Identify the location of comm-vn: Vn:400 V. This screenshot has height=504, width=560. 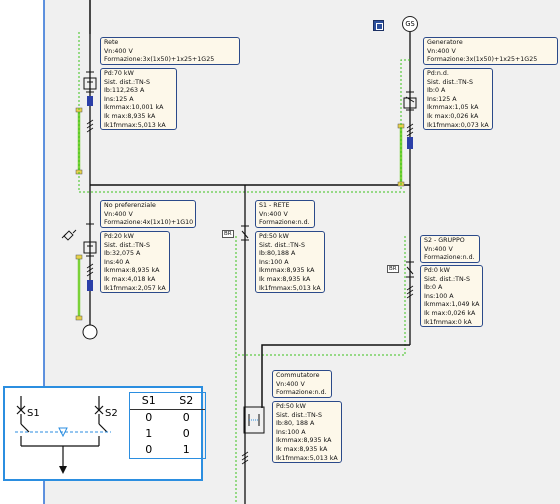
(290, 384).